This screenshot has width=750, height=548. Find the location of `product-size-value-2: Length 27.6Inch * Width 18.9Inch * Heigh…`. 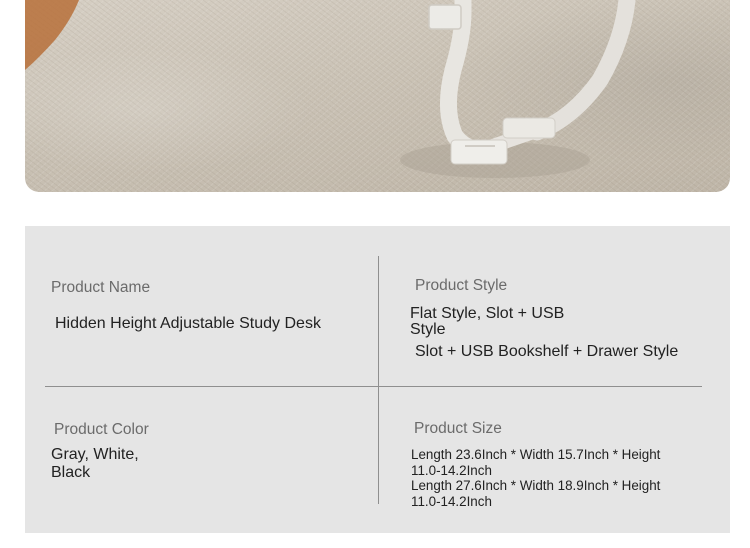

product-size-value-2: Length 27.6Inch * Width 18.9Inch * Heigh… is located at coordinates (536, 493).